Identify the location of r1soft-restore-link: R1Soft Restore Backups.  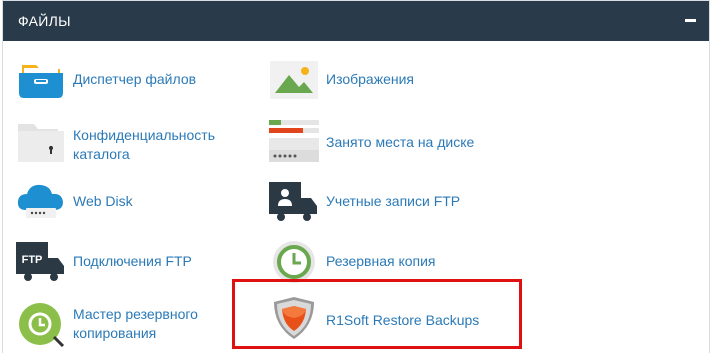
(384, 320).